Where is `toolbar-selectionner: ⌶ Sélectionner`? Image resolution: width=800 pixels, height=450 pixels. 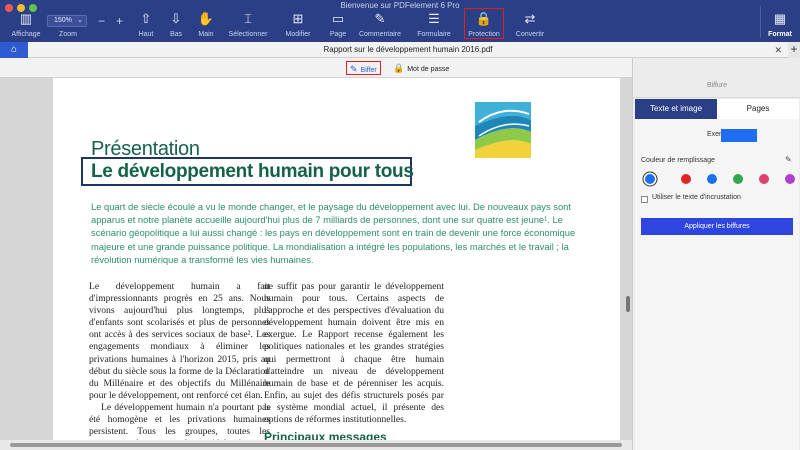 toolbar-selectionner: ⌶ Sélectionner is located at coordinates (248, 23).